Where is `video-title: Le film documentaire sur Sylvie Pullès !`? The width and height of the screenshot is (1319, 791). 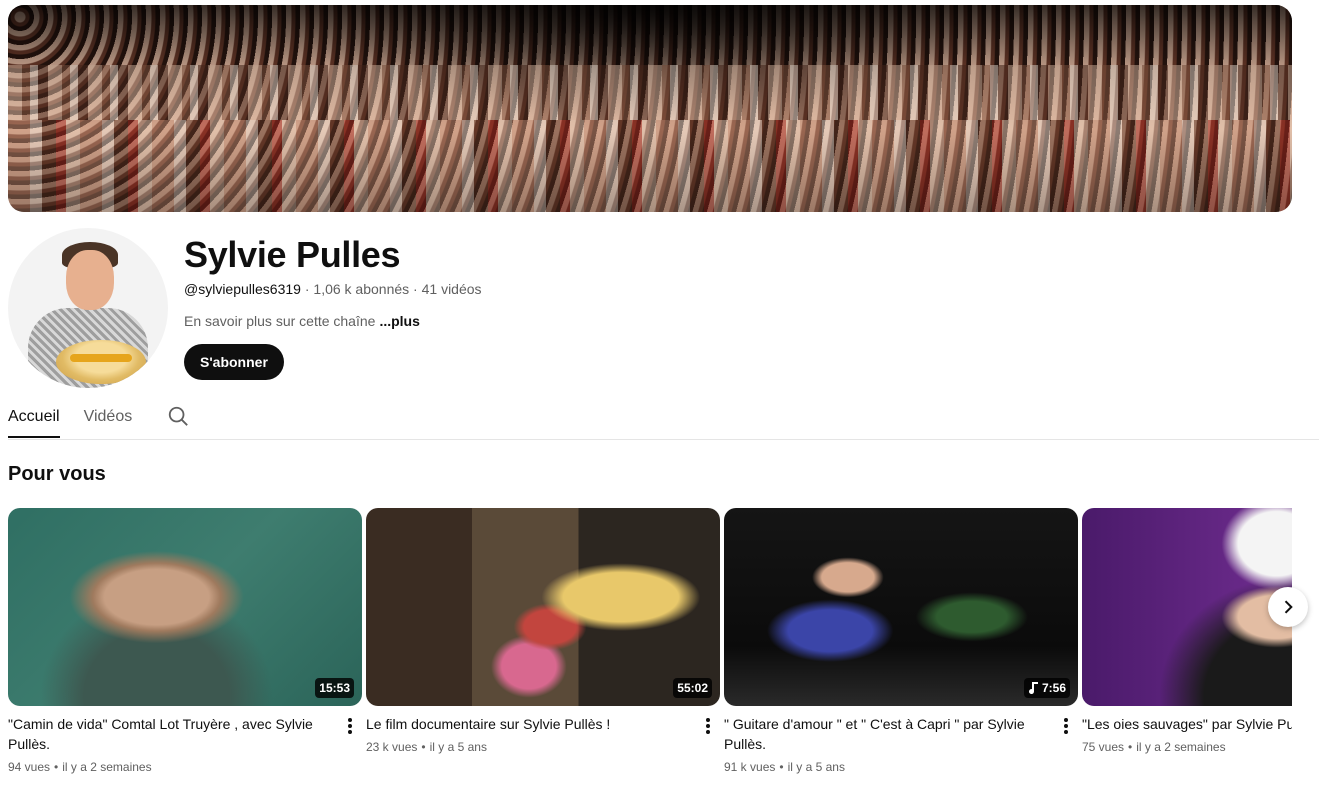 video-title: Le film documentaire sur Sylvie Pullès ! is located at coordinates (529, 724).